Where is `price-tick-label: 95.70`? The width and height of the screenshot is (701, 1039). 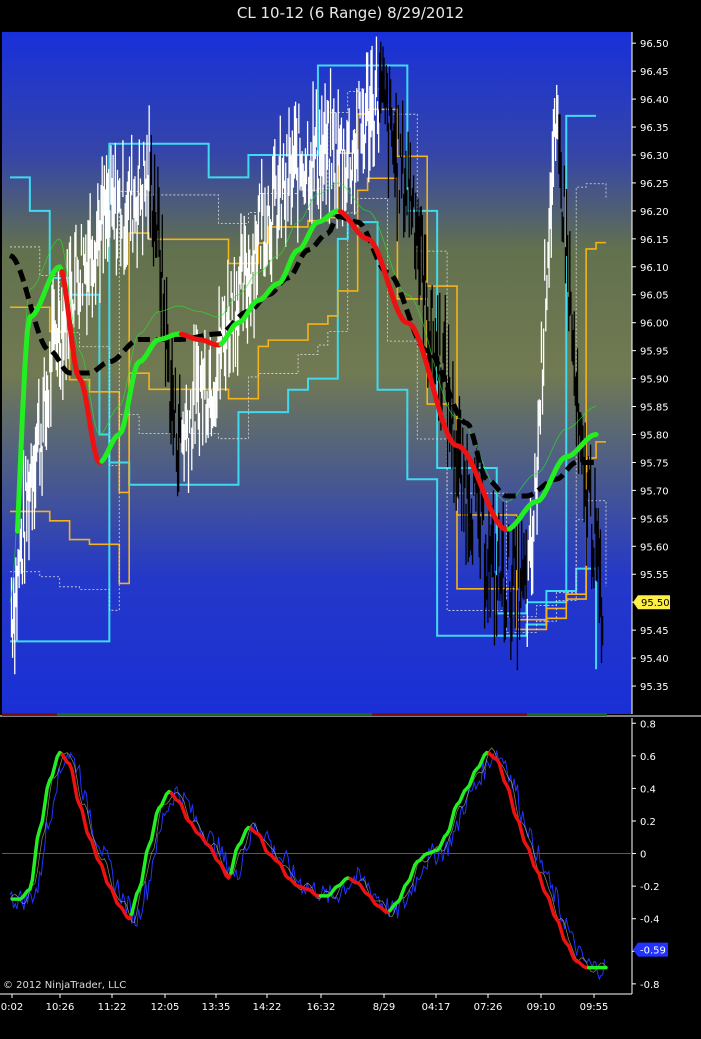 price-tick-label: 95.70 is located at coordinates (654, 491).